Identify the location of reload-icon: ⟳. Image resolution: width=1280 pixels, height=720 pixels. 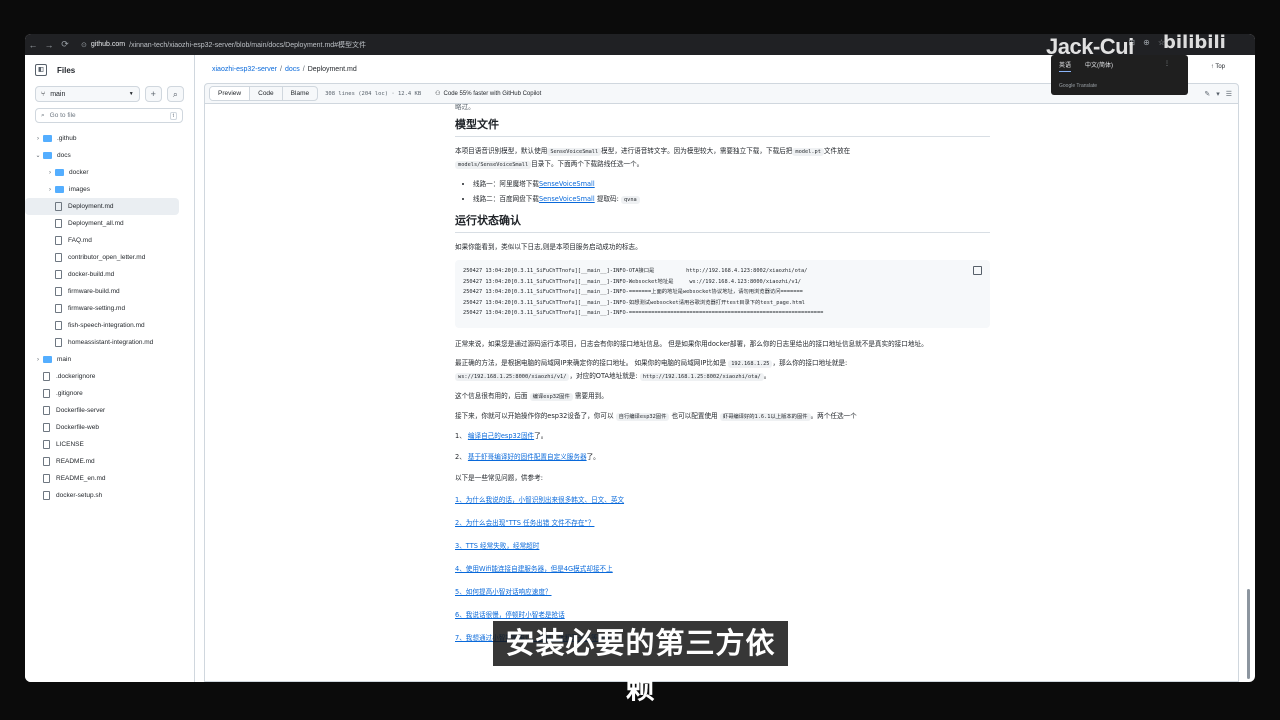
(65, 44).